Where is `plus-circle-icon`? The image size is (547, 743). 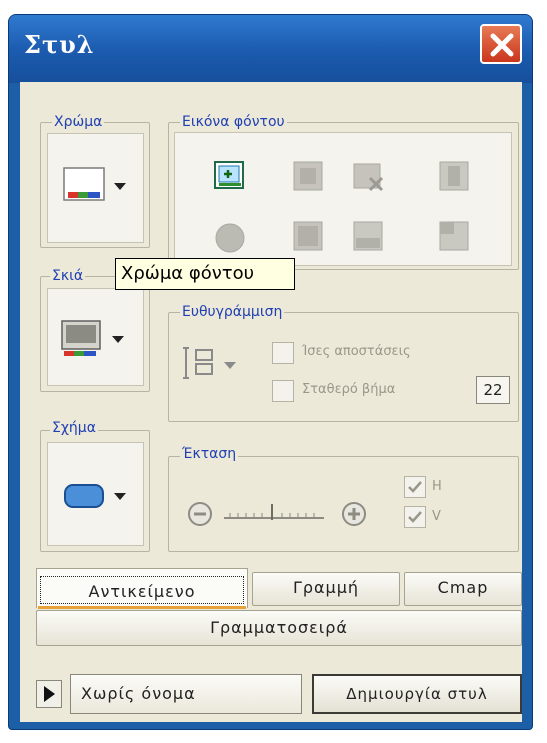 plus-circle-icon is located at coordinates (354, 514).